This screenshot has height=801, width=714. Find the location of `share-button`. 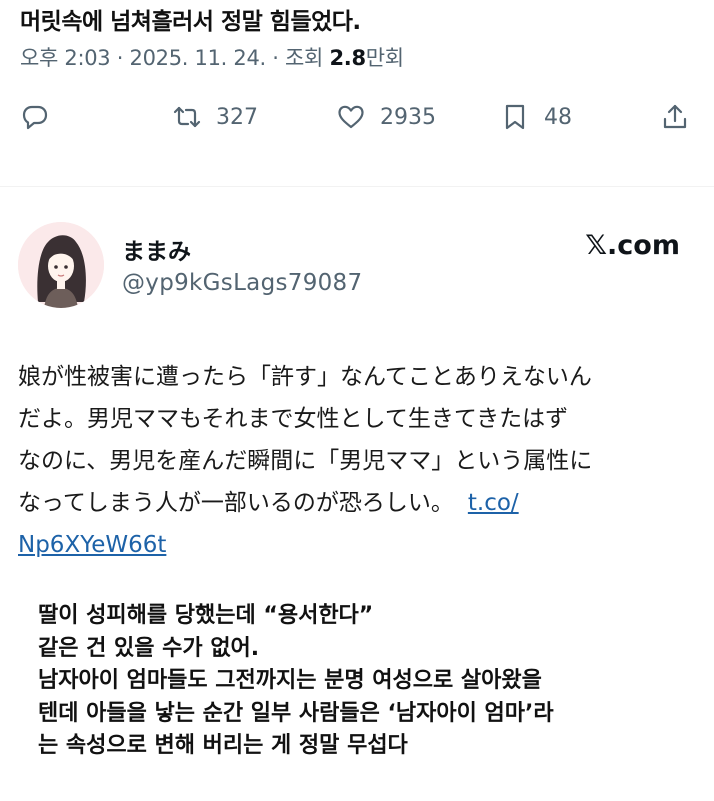

share-button is located at coordinates (675, 117).